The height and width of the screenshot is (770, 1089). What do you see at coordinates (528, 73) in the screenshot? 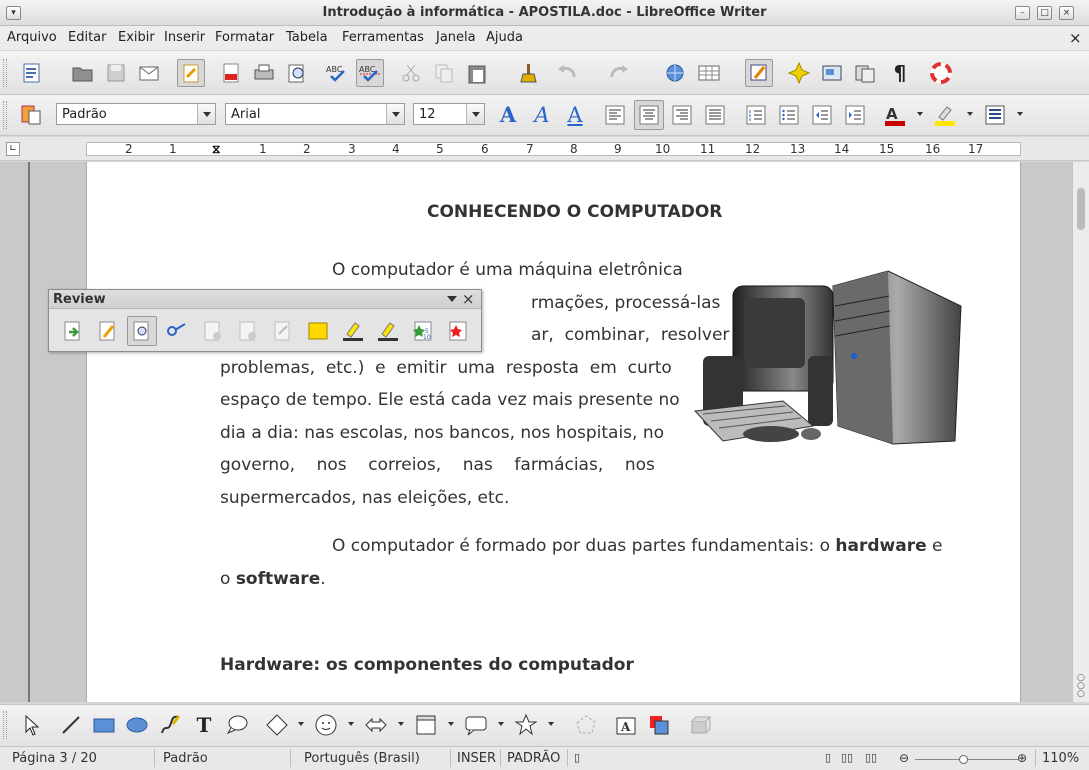
I see `clone-formatting-icon` at bounding box center [528, 73].